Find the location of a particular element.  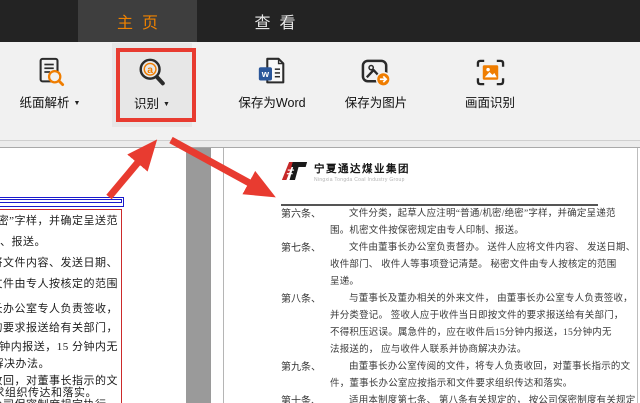

article-line: 与董事长及董办相关的外来文件， 由董事长办公室专人负责签收， is located at coordinates (491, 299).